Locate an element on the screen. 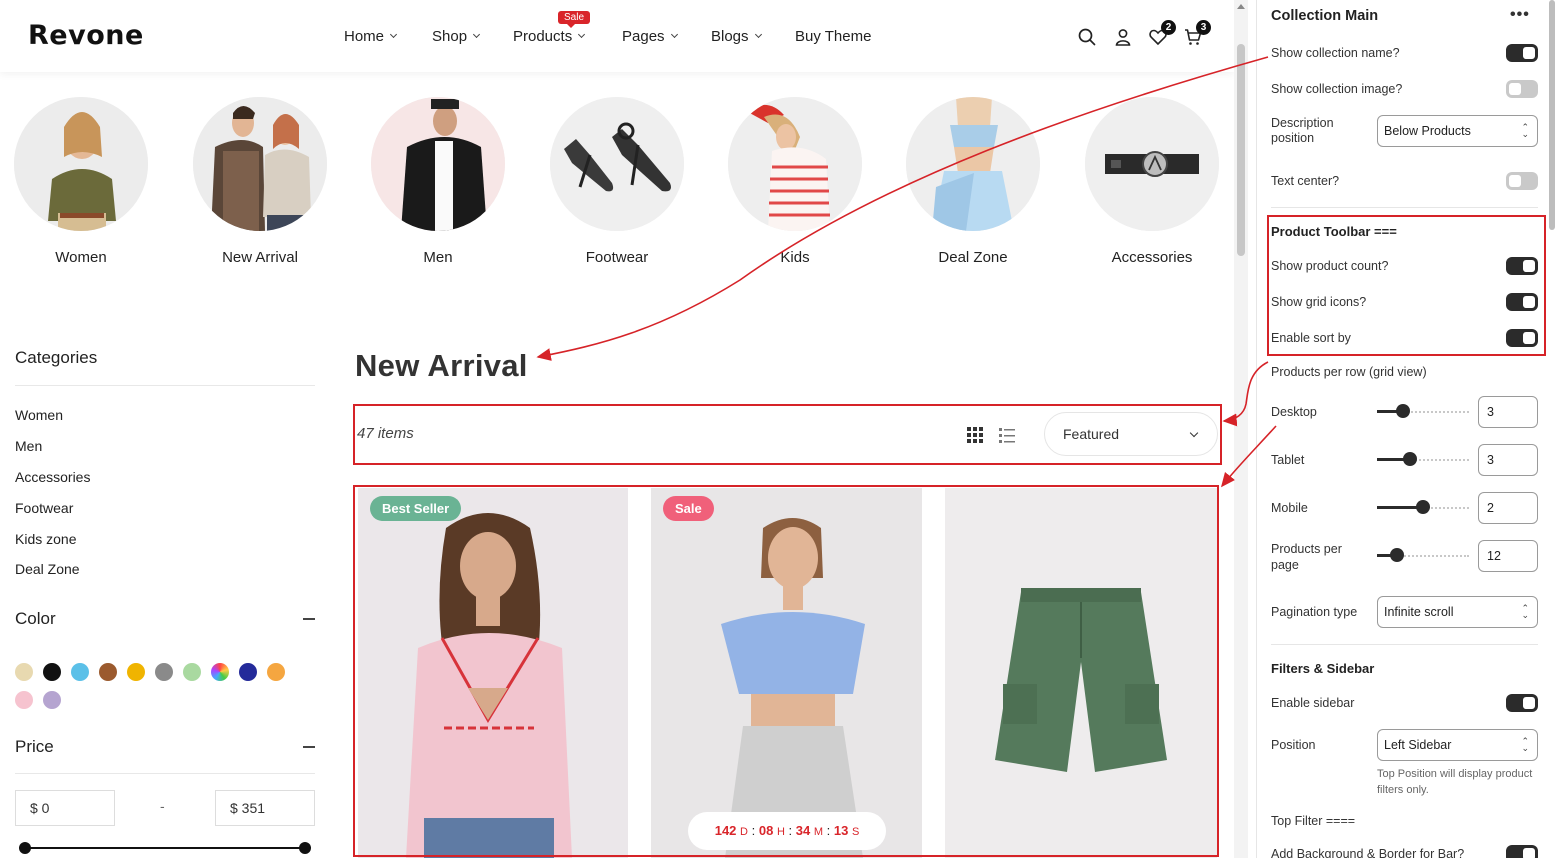 Image resolution: width=1557 pixels, height=858 pixels. collapse-color-icon is located at coordinates (309, 619).